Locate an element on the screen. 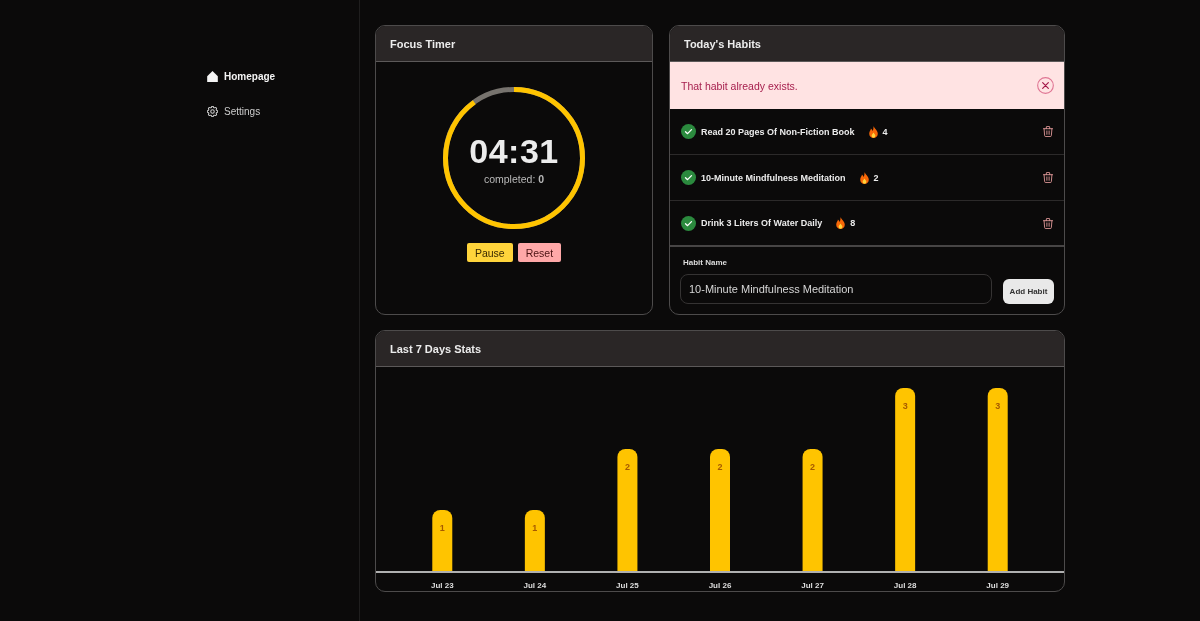 The height and width of the screenshot is (621, 1200). habit-name-field: 10-Minute Mindfulness Meditation is located at coordinates (836, 289).